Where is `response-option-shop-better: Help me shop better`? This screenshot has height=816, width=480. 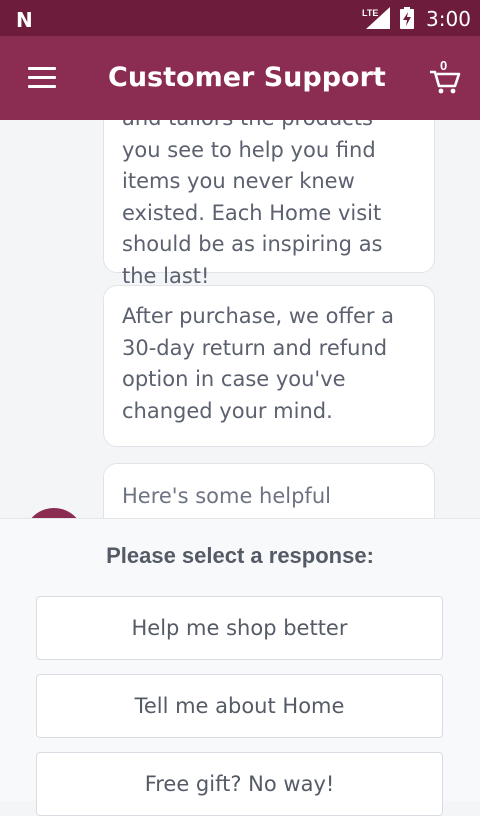 response-option-shop-better: Help me shop better is located at coordinates (239, 628).